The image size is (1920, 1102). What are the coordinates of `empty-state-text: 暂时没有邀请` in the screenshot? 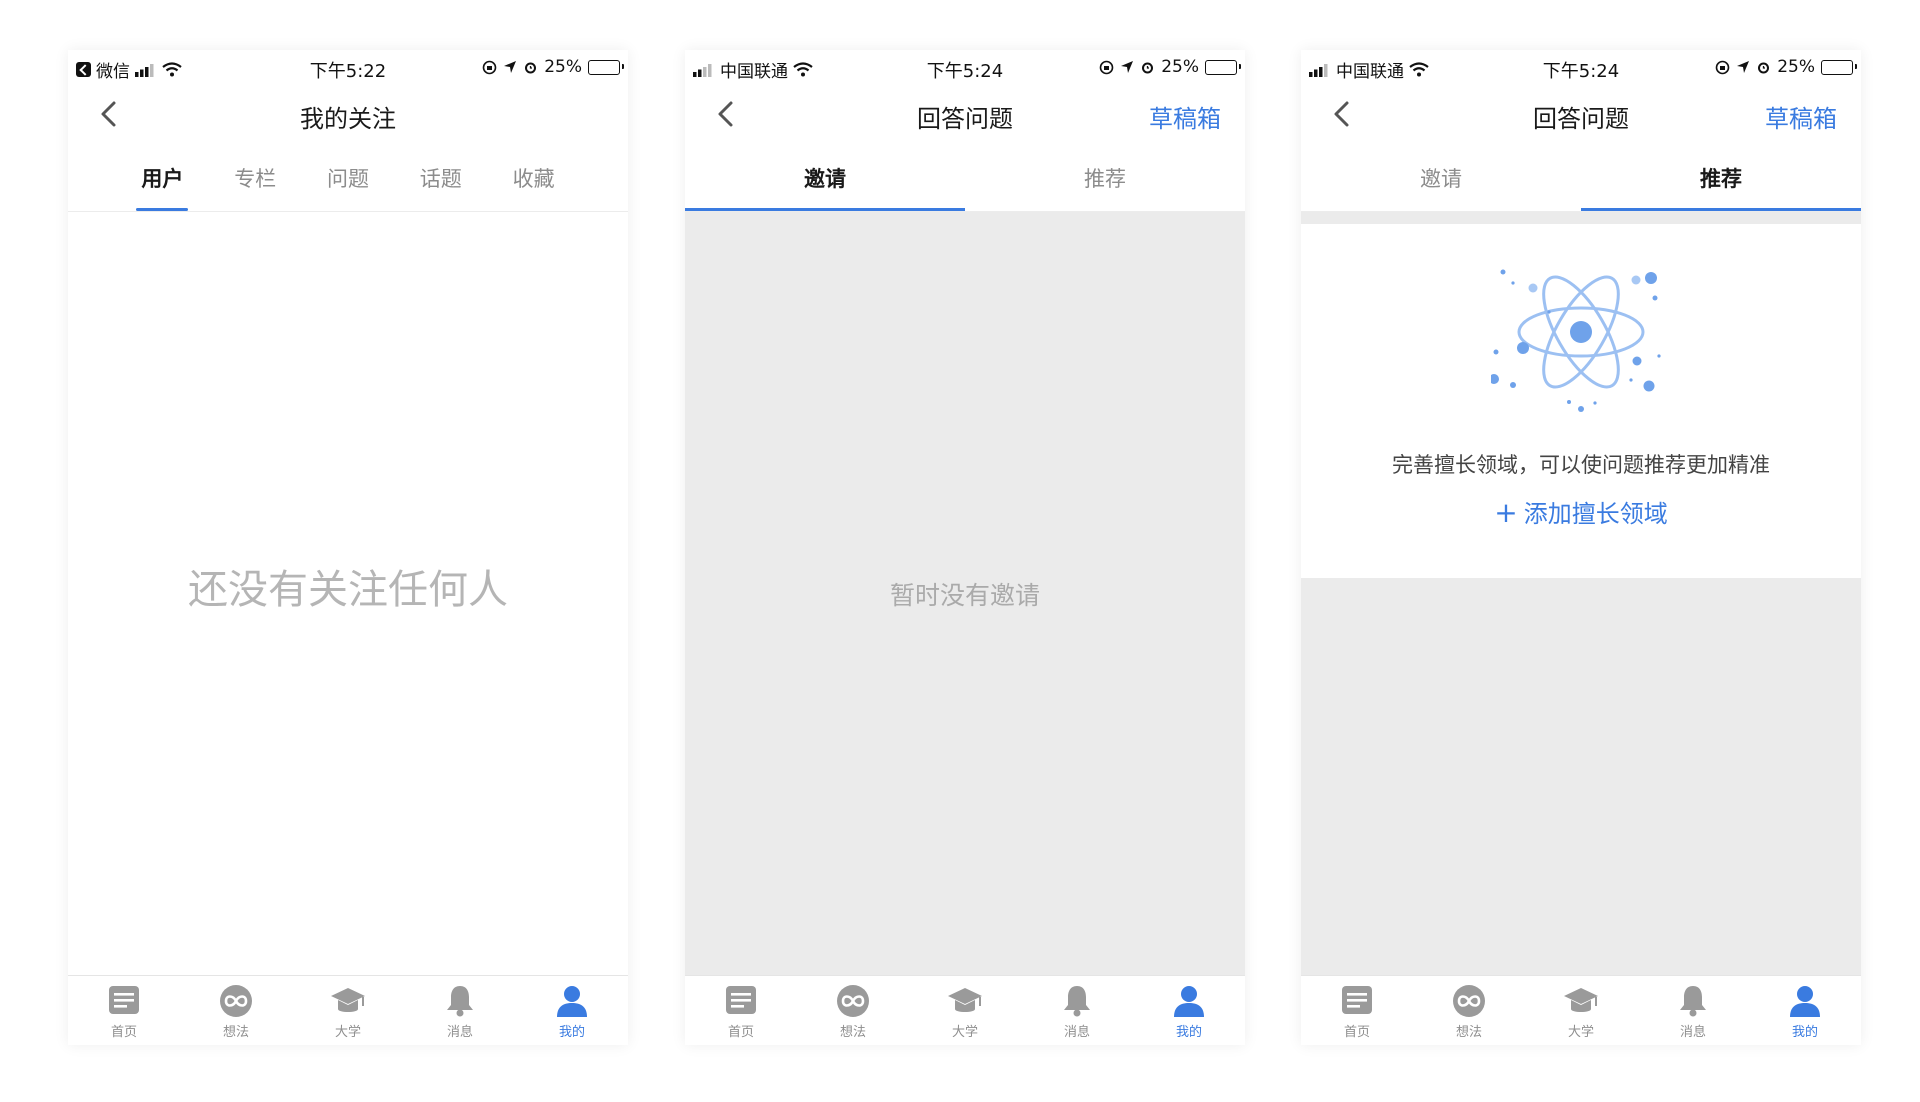 It's located at (964, 595).